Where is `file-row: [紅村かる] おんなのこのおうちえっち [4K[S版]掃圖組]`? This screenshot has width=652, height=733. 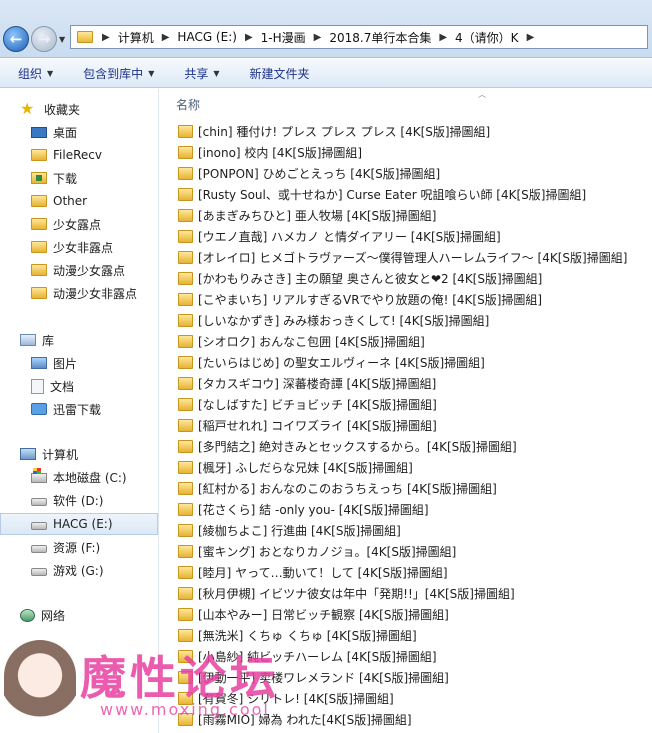 file-row: [紅村かる] おんなのこのおうちえっち [4K[S版]掃圖組] is located at coordinates (337, 488).